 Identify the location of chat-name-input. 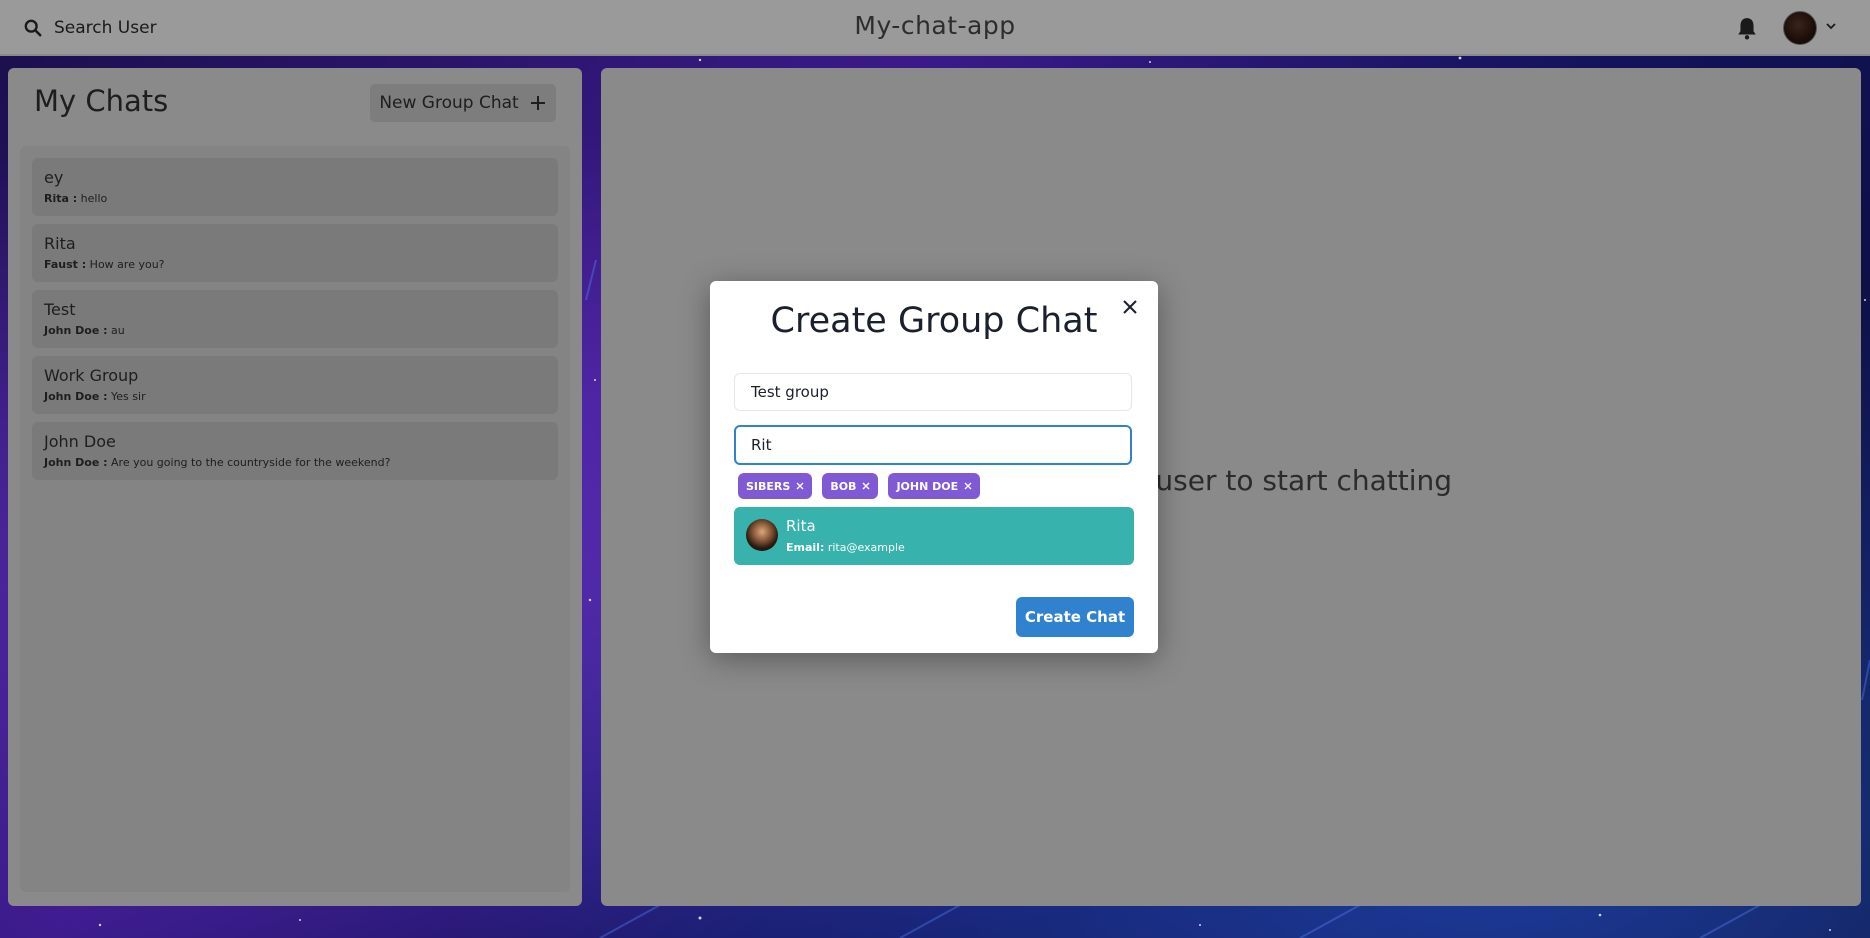
(933, 392).